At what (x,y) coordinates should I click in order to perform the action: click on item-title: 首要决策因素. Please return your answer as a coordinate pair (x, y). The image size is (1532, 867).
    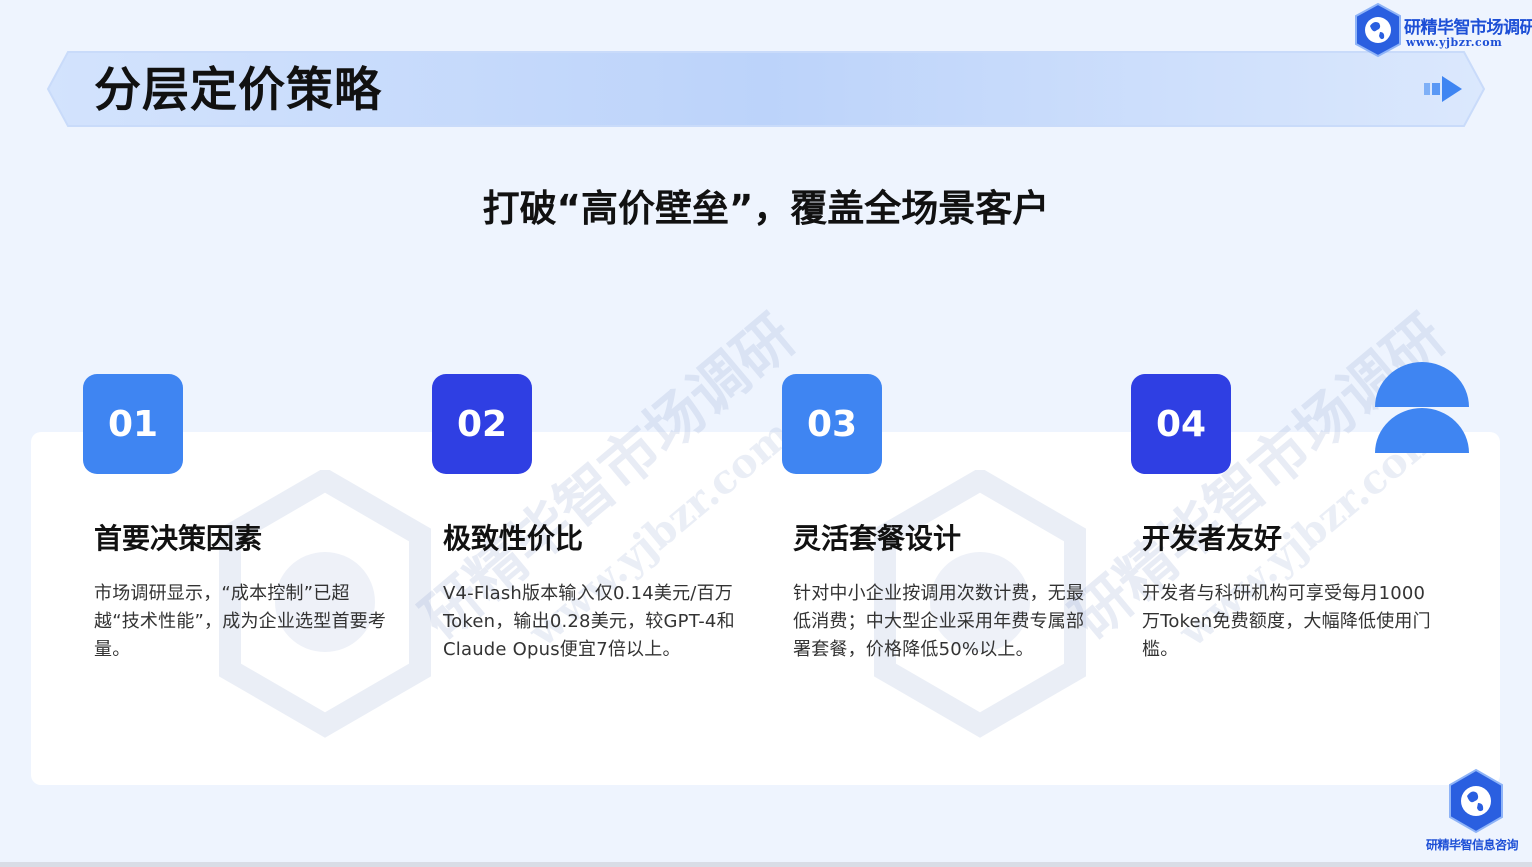
    Looking at the image, I should click on (178, 538).